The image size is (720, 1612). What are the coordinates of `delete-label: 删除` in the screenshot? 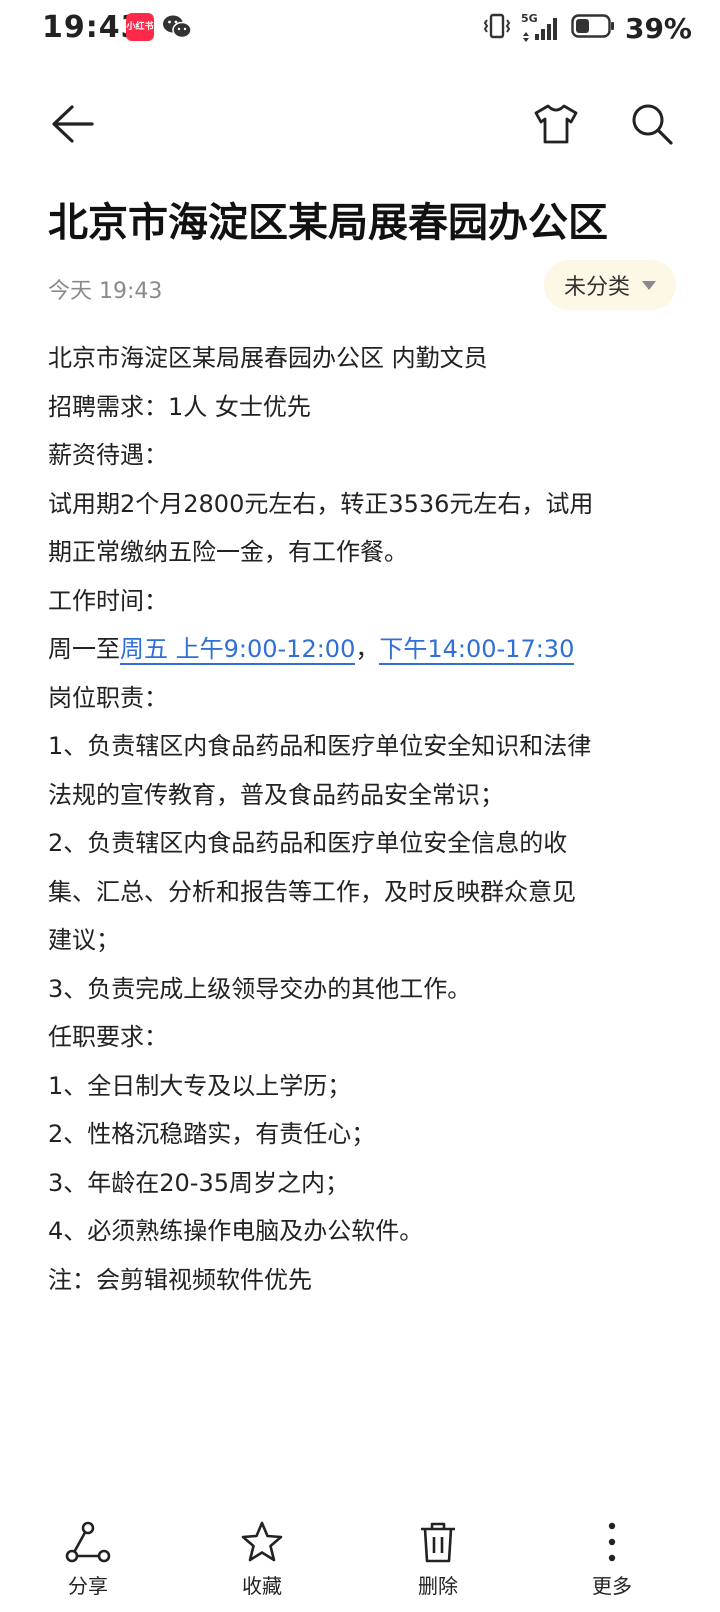 It's located at (438, 1586).